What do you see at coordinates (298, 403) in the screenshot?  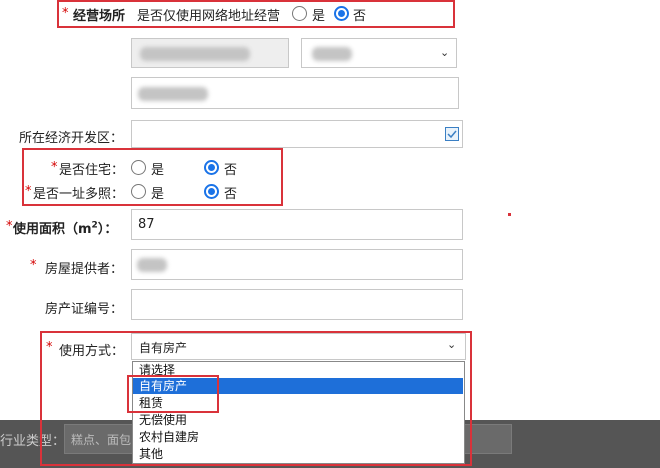 I see `usage-option-lease: 租赁` at bounding box center [298, 403].